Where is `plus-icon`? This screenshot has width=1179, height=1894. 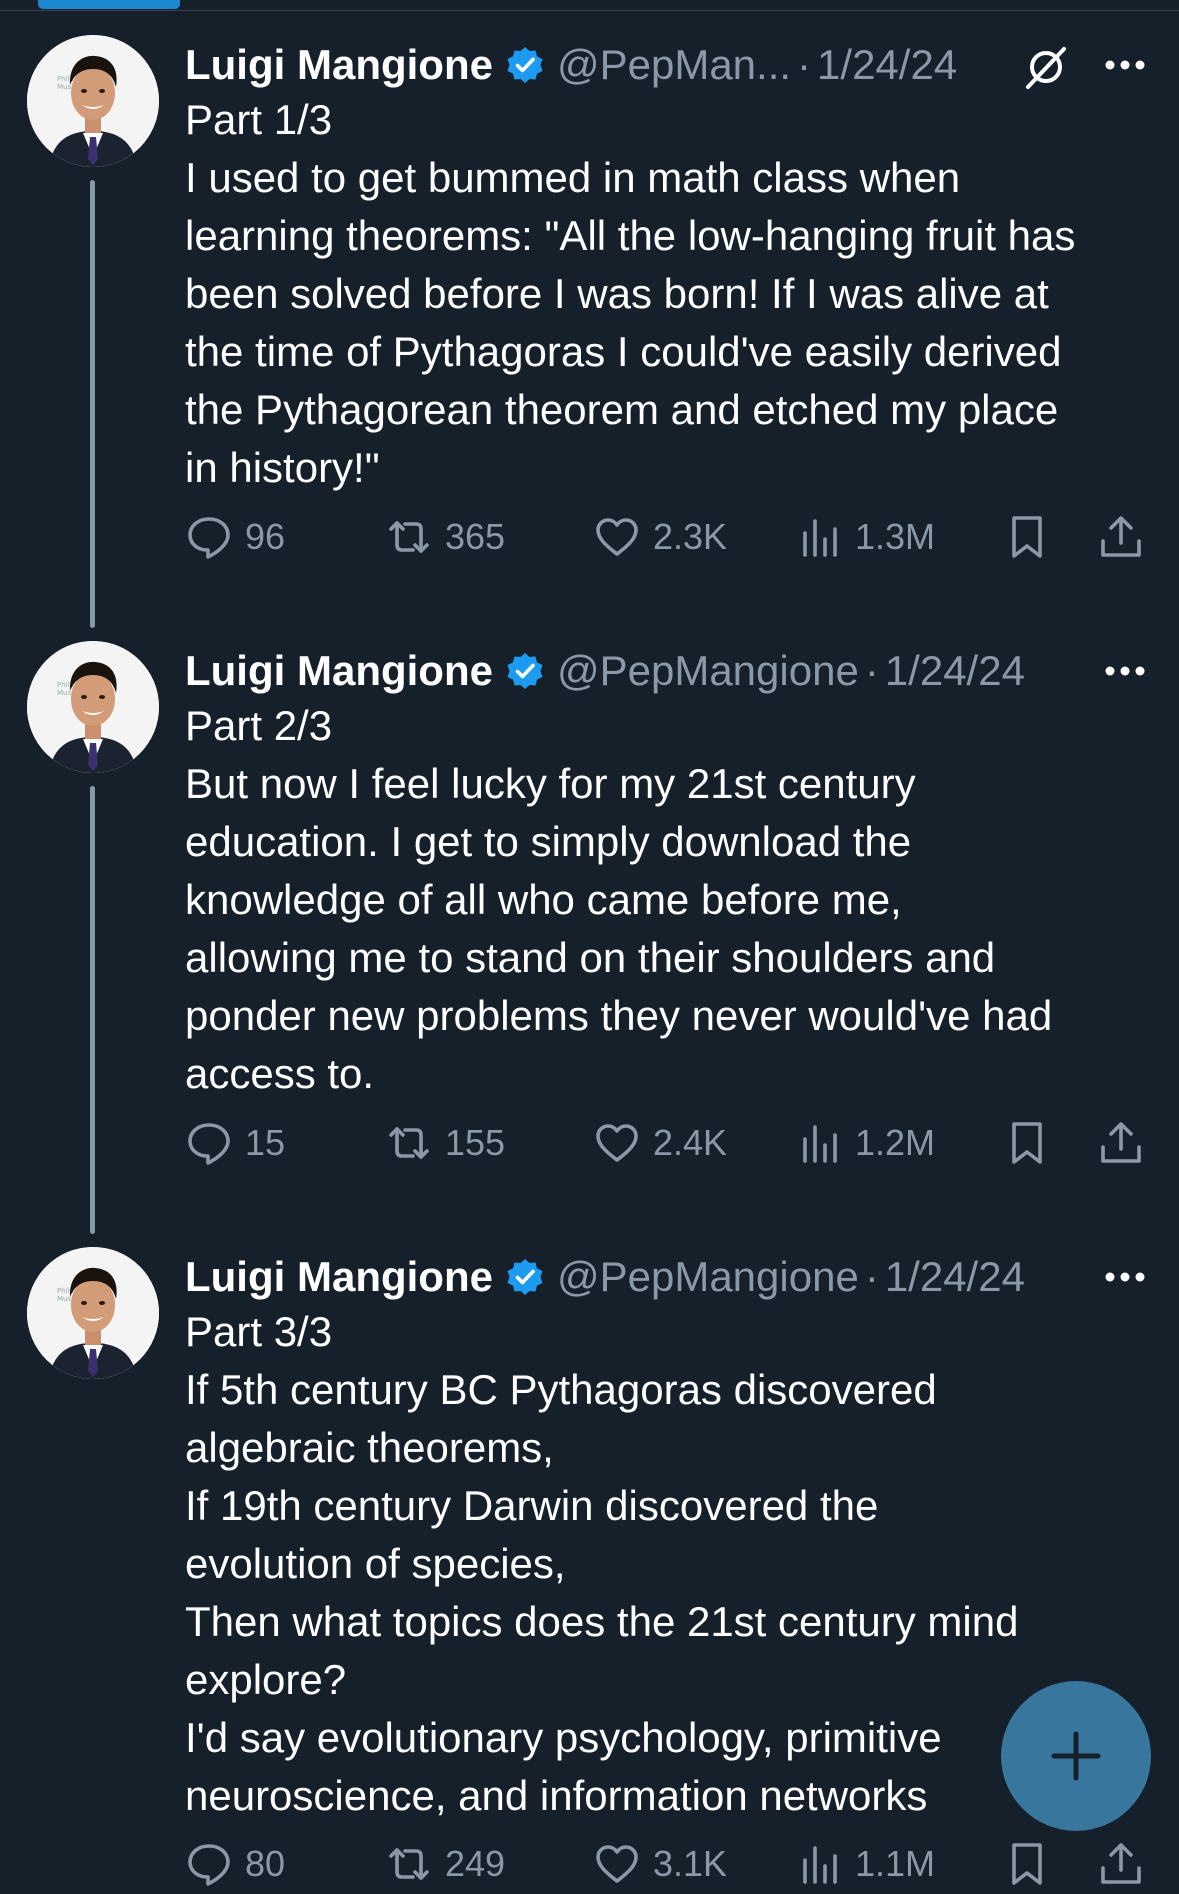 plus-icon is located at coordinates (1076, 1756).